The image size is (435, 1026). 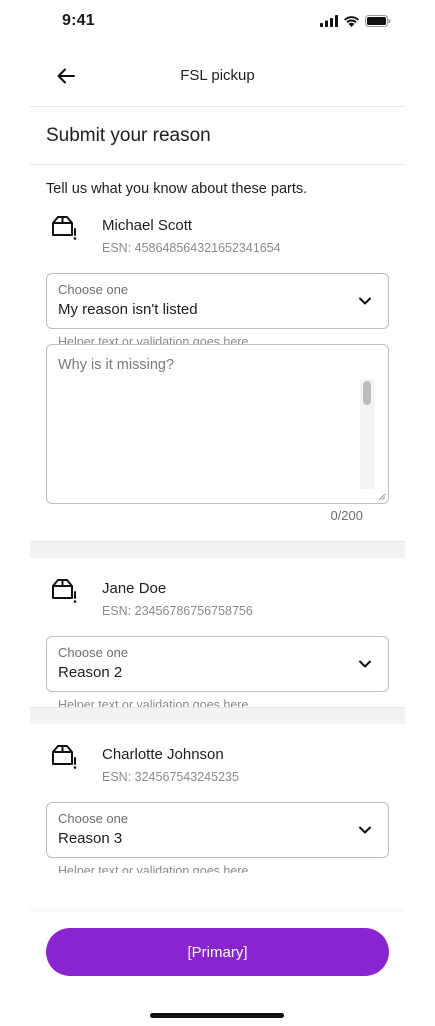 What do you see at coordinates (134, 588) in the screenshot?
I see `part-name: Jane Doe` at bounding box center [134, 588].